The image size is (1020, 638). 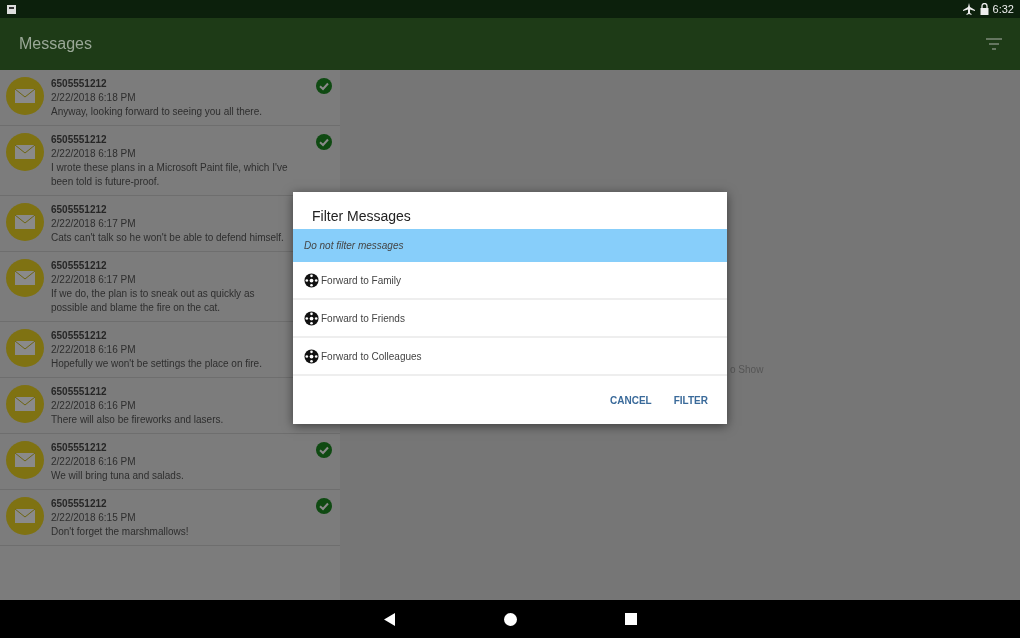 What do you see at coordinates (510, 357) in the screenshot?
I see `filter-option: Forward to Colleagues` at bounding box center [510, 357].